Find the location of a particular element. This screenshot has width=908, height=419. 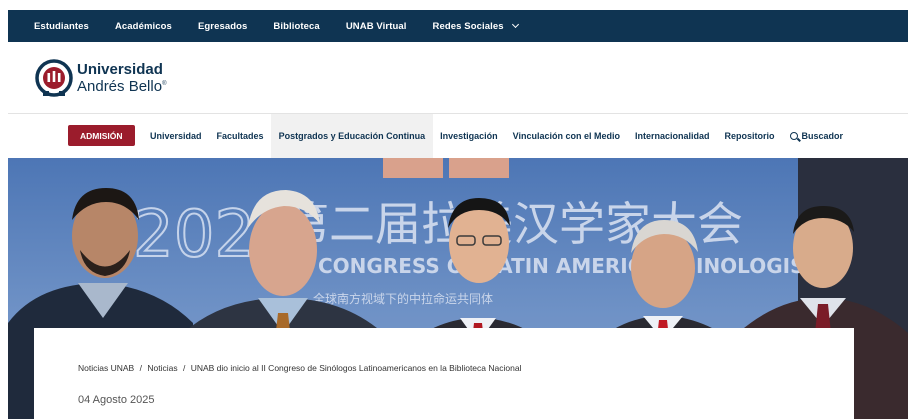

top-link-unab-virtual: UNAB Virtual is located at coordinates (376, 26).